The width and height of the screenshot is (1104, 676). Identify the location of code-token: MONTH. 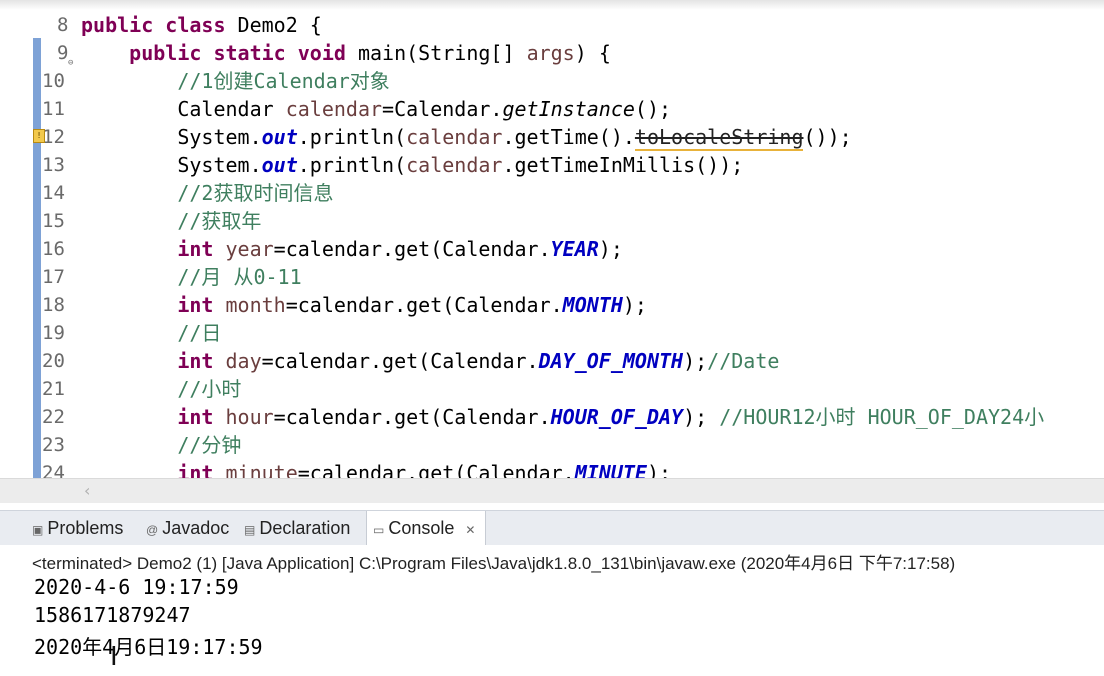
(592, 305).